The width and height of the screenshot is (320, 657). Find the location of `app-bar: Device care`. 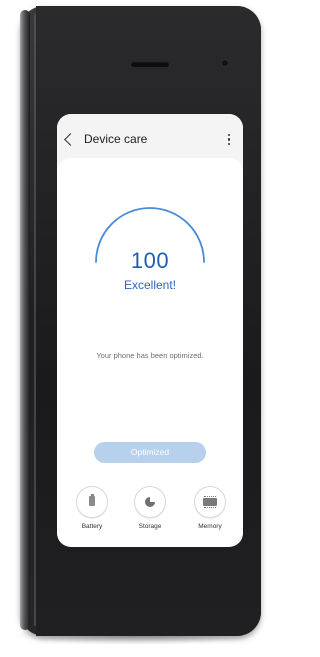

app-bar: Device care is located at coordinates (150, 139).